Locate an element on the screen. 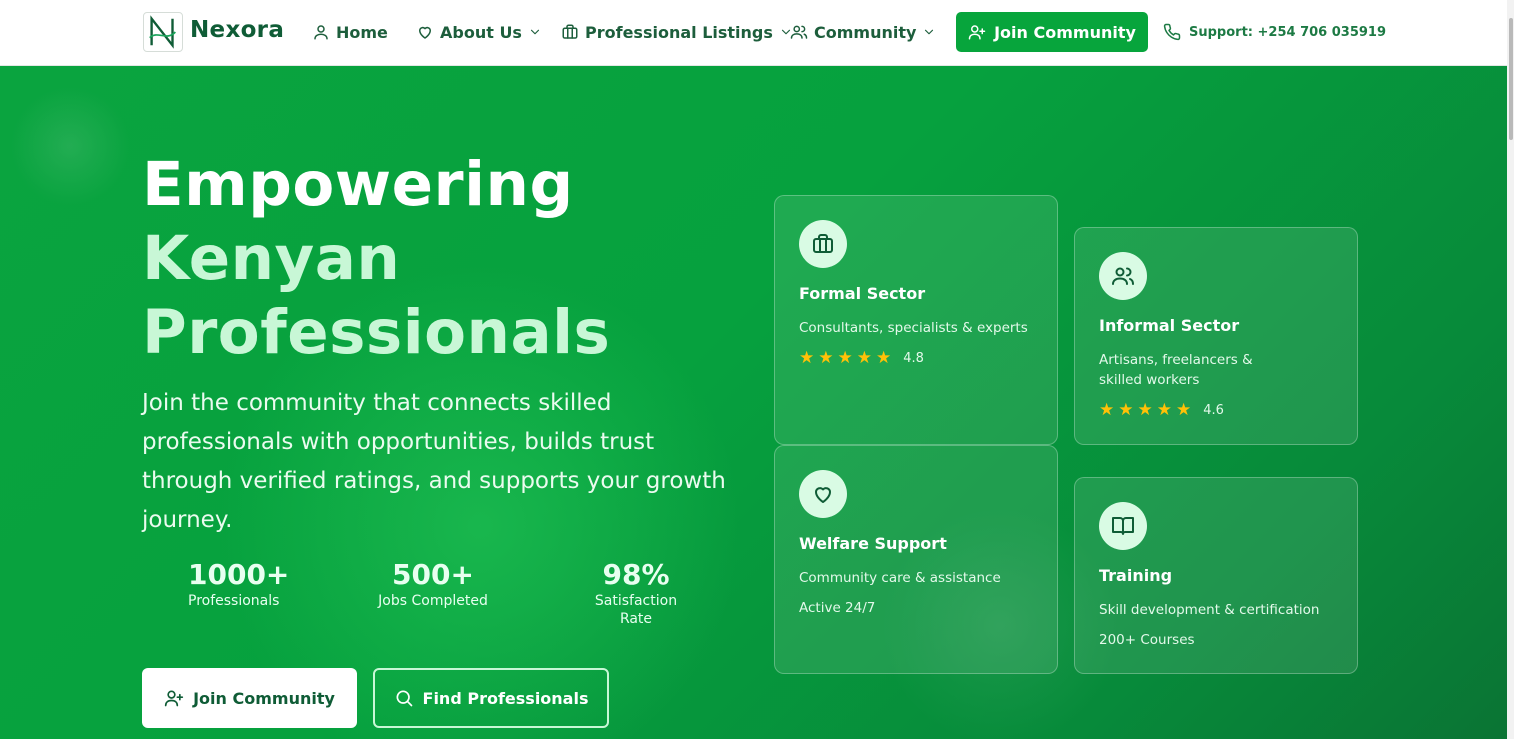  book-icon is located at coordinates (1123, 526).